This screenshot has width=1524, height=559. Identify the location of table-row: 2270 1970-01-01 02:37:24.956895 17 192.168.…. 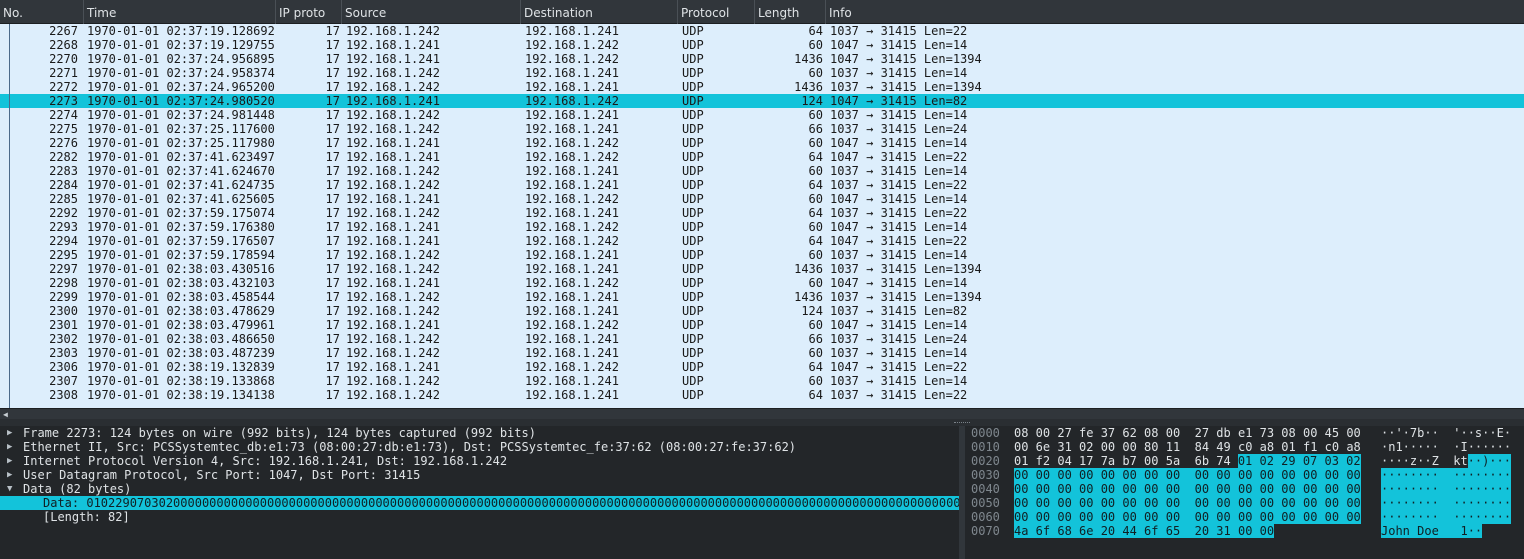
(762, 59).